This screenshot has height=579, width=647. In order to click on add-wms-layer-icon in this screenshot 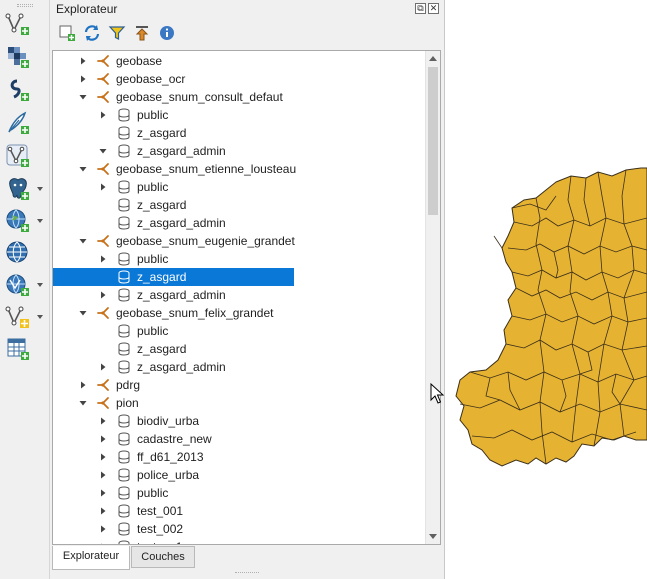, I will do `click(18, 221)`.